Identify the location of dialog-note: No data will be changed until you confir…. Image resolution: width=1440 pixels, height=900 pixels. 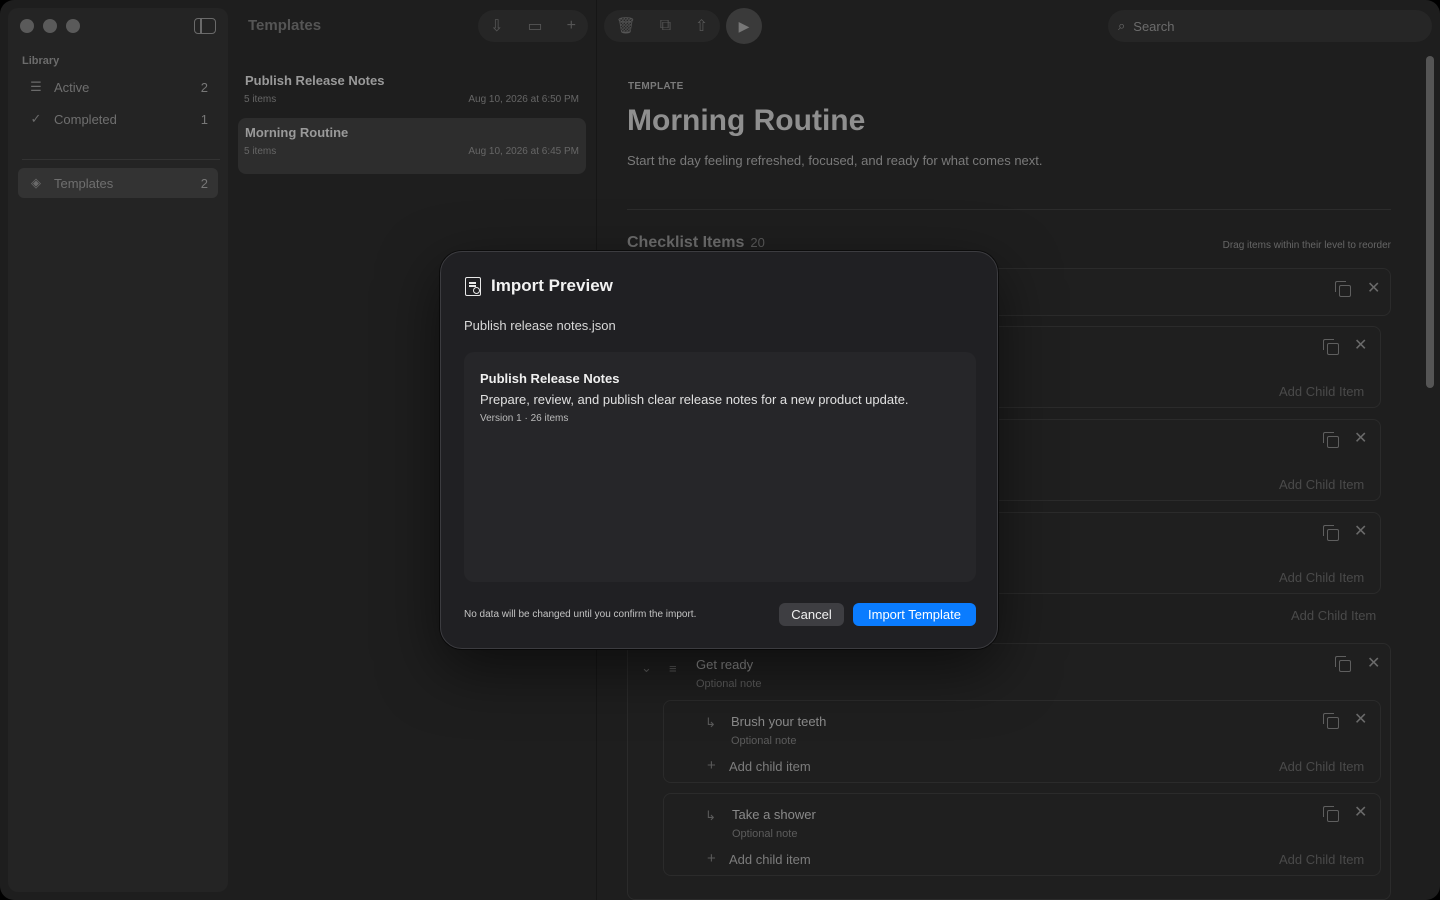
(580, 614).